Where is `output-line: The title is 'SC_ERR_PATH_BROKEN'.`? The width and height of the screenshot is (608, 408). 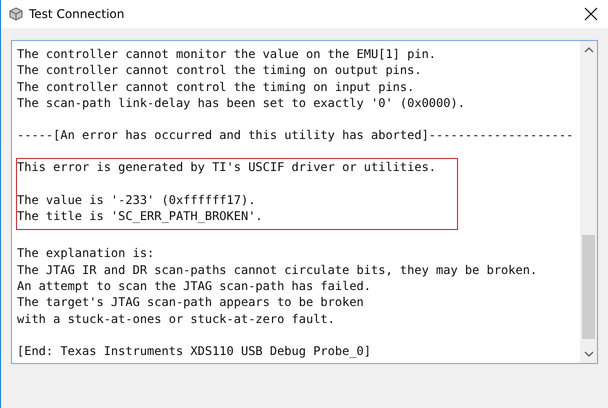 output-line: The title is 'SC_ERR_PATH_BROKEN'. is located at coordinates (140, 216).